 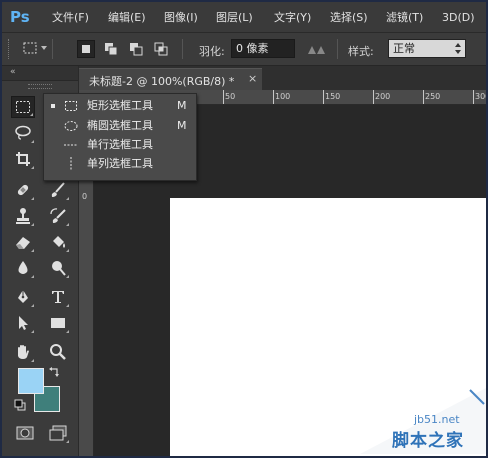 I want to click on options-bar-grip, so click(x=9, y=49).